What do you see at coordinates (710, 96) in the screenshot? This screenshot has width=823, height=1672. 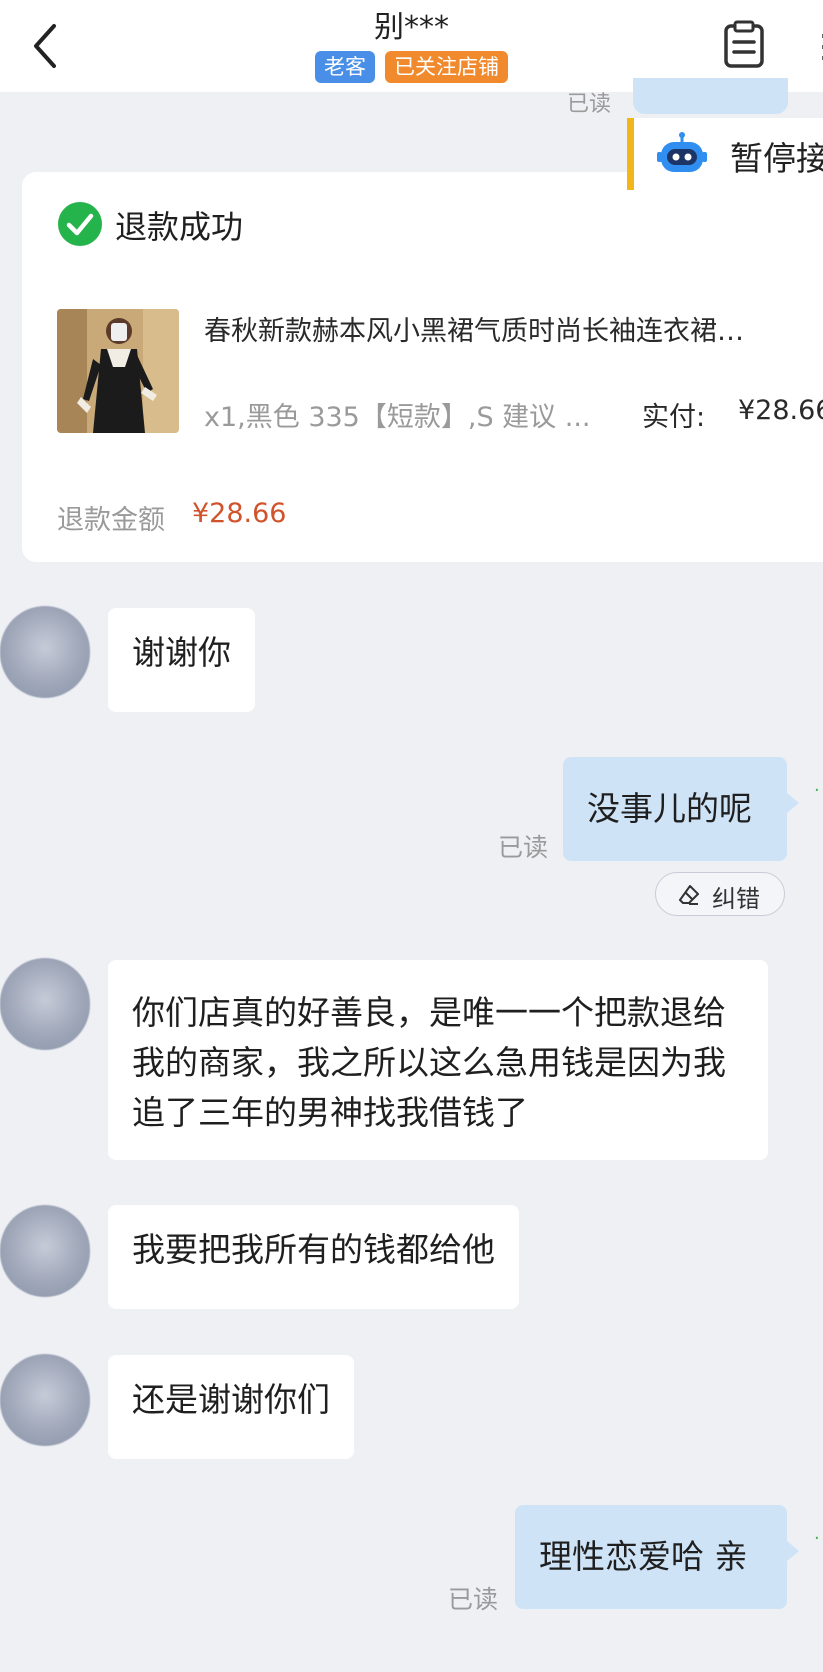 I see `previous-message-bubble` at bounding box center [710, 96].